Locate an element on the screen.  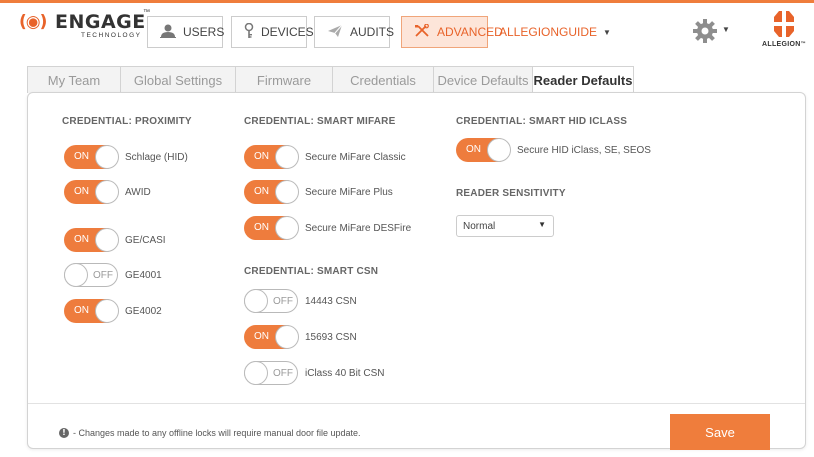
settings-caret-icon: ▼ is located at coordinates (726, 29).